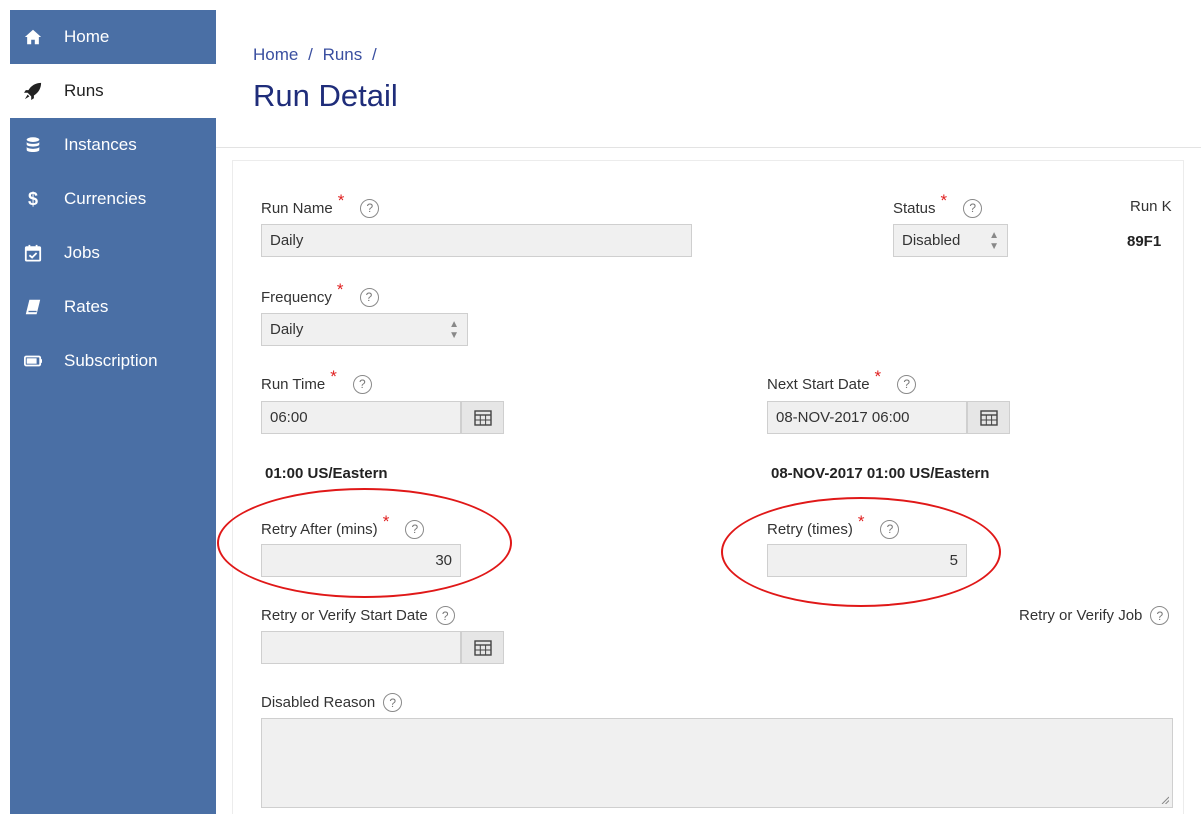 This screenshot has width=1201, height=814. I want to click on next-start-date-converted: 08-NOV-2017 01:00 US/Eastern, so click(880, 473).